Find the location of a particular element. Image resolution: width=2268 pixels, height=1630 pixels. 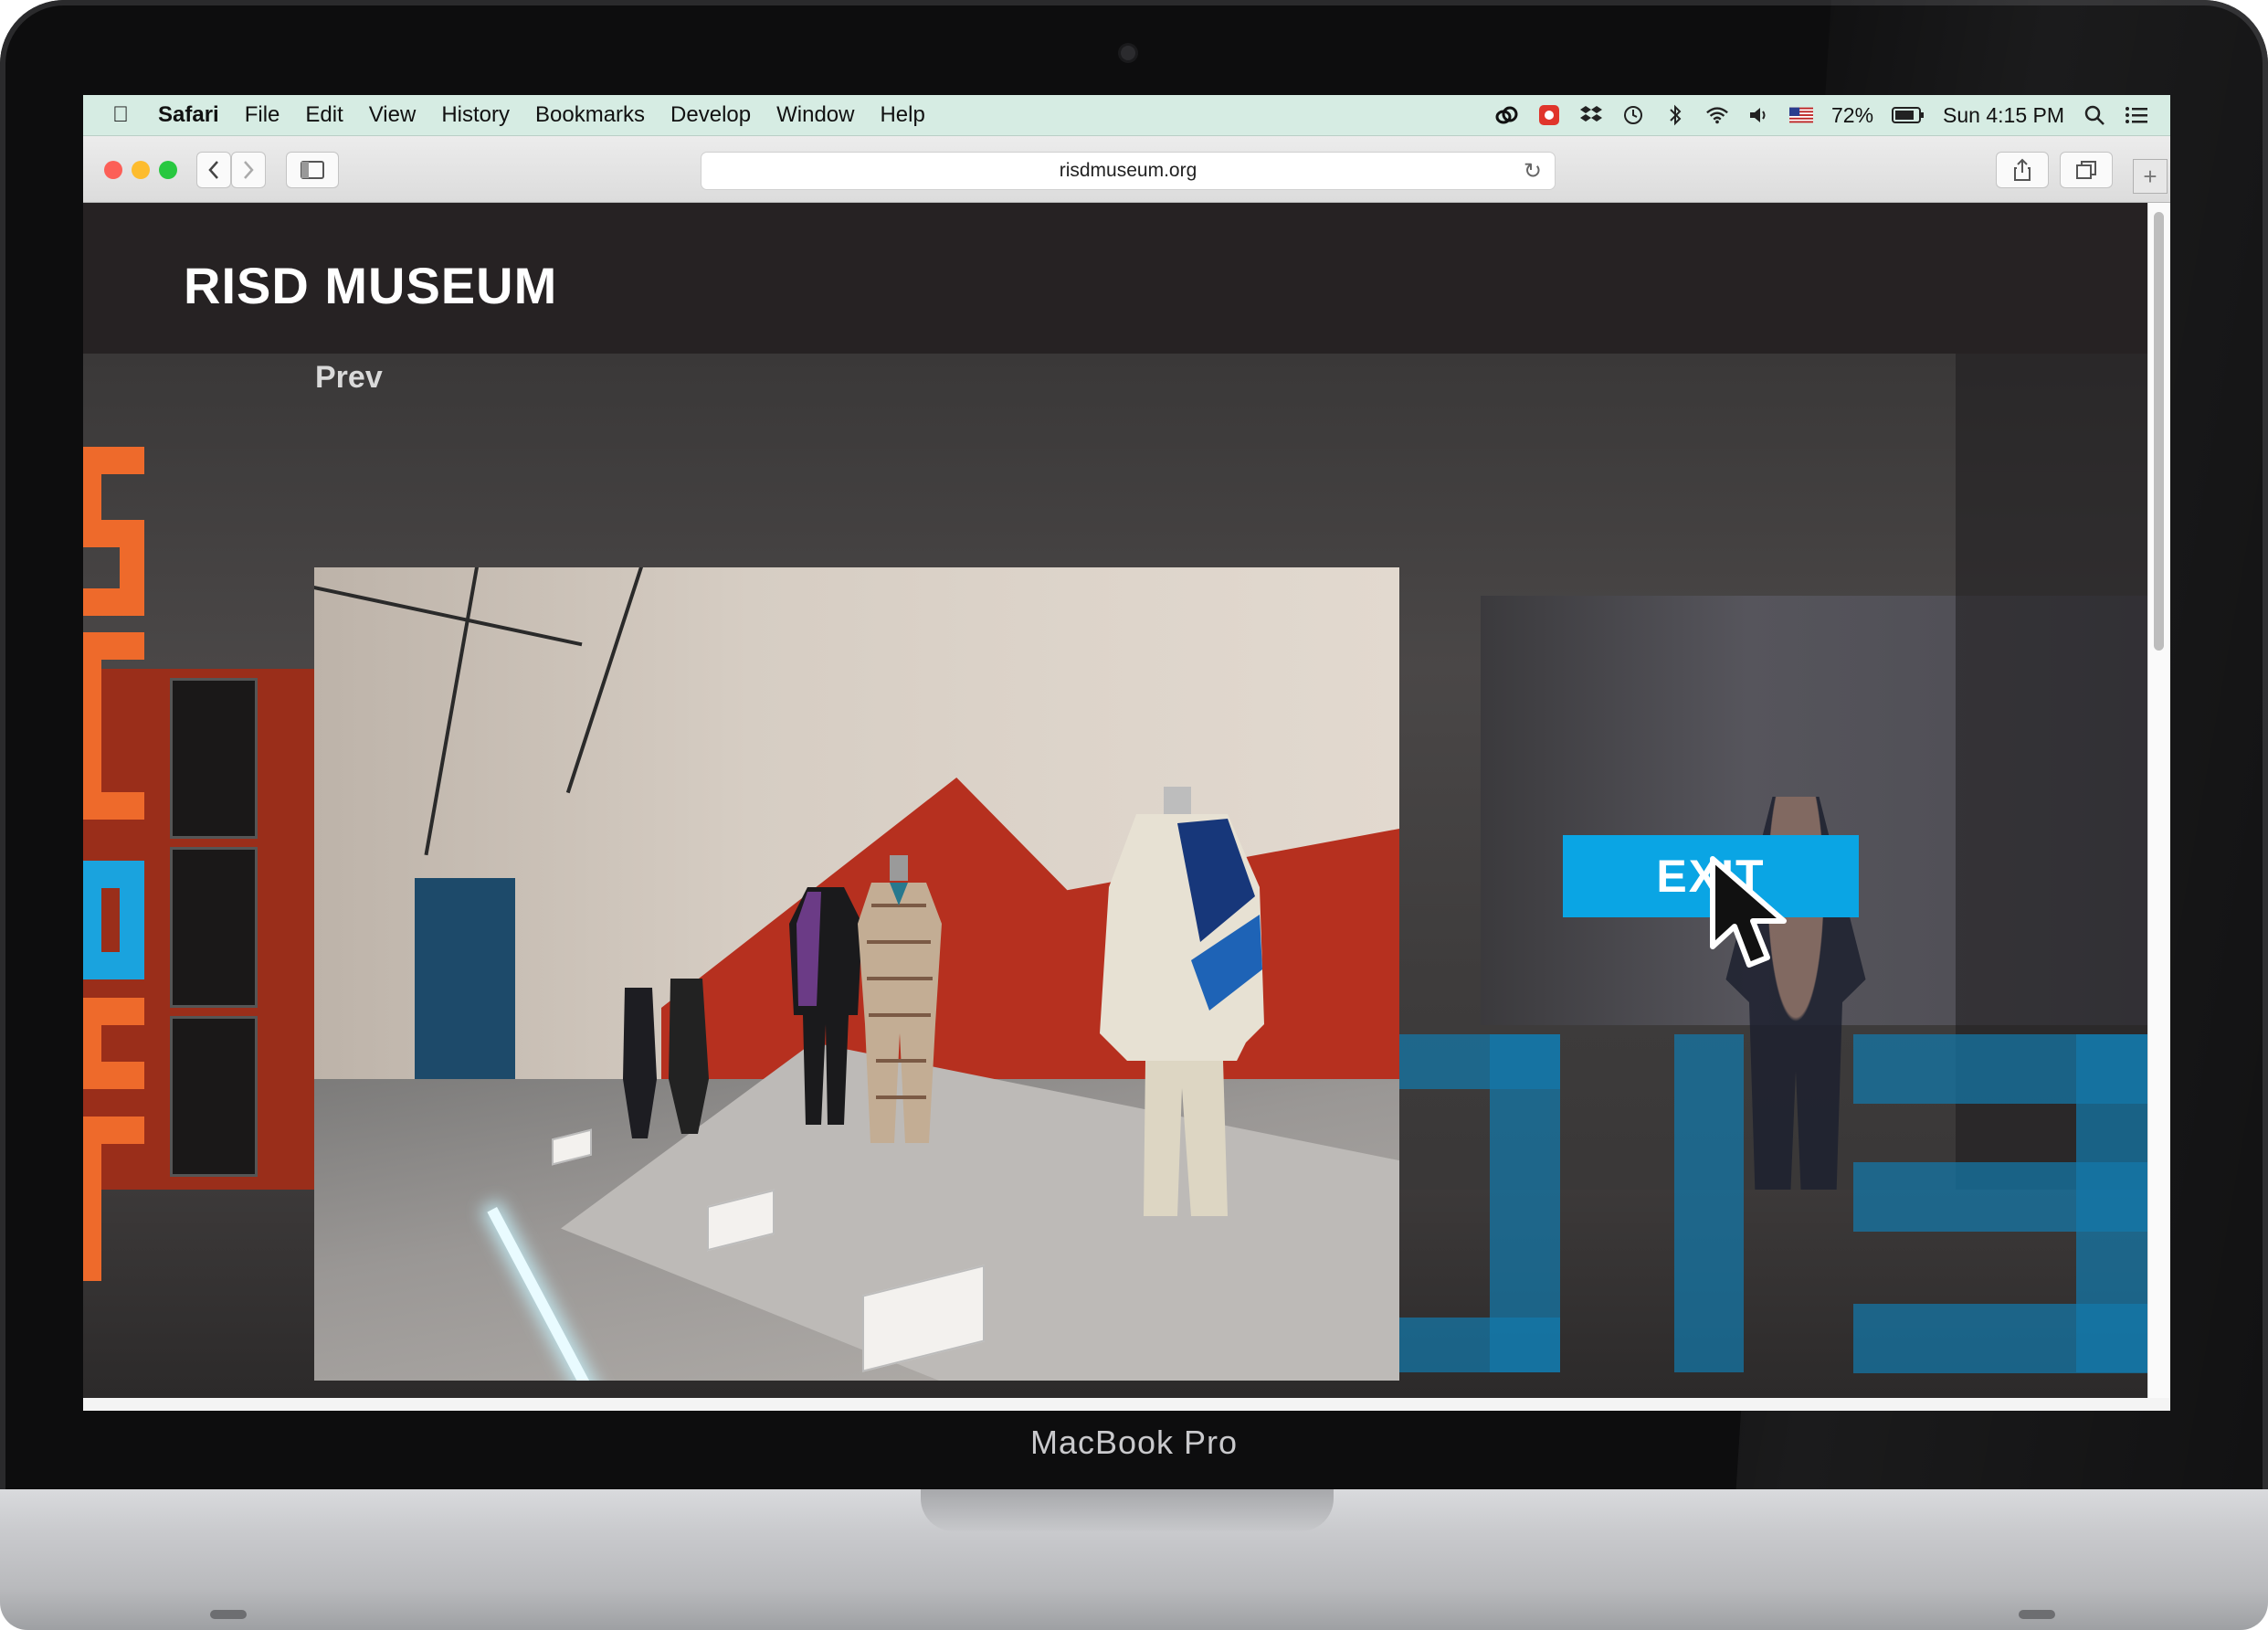

scrollbar-thumb is located at coordinates (2159, 431).